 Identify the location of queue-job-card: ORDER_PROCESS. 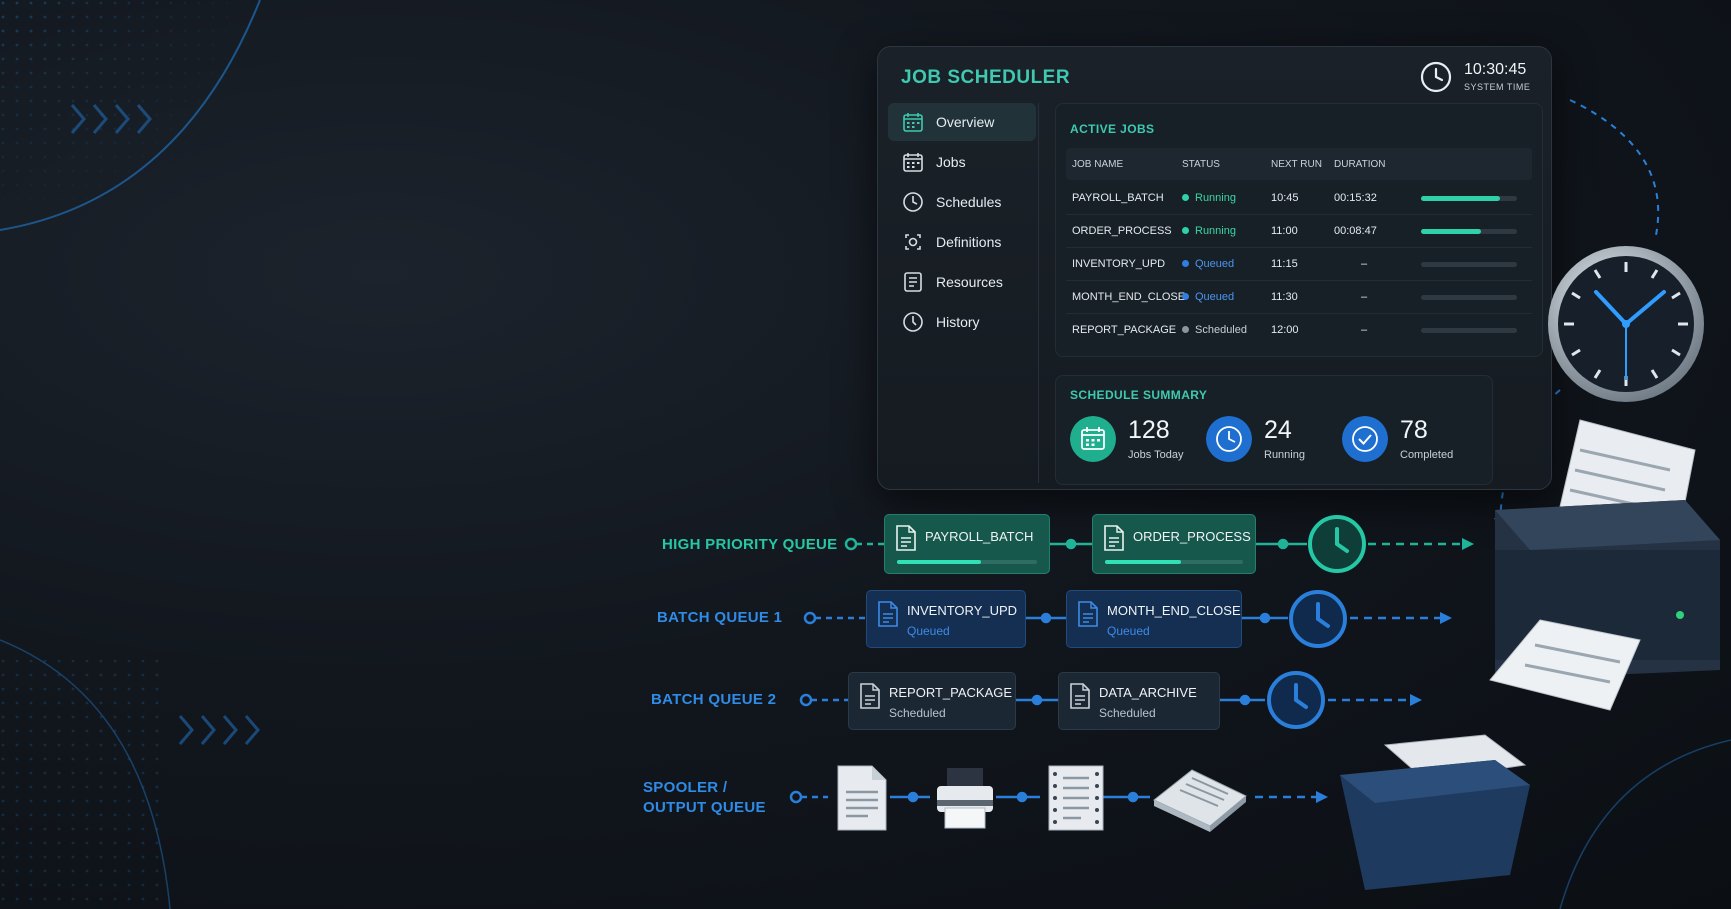
(1174, 544).